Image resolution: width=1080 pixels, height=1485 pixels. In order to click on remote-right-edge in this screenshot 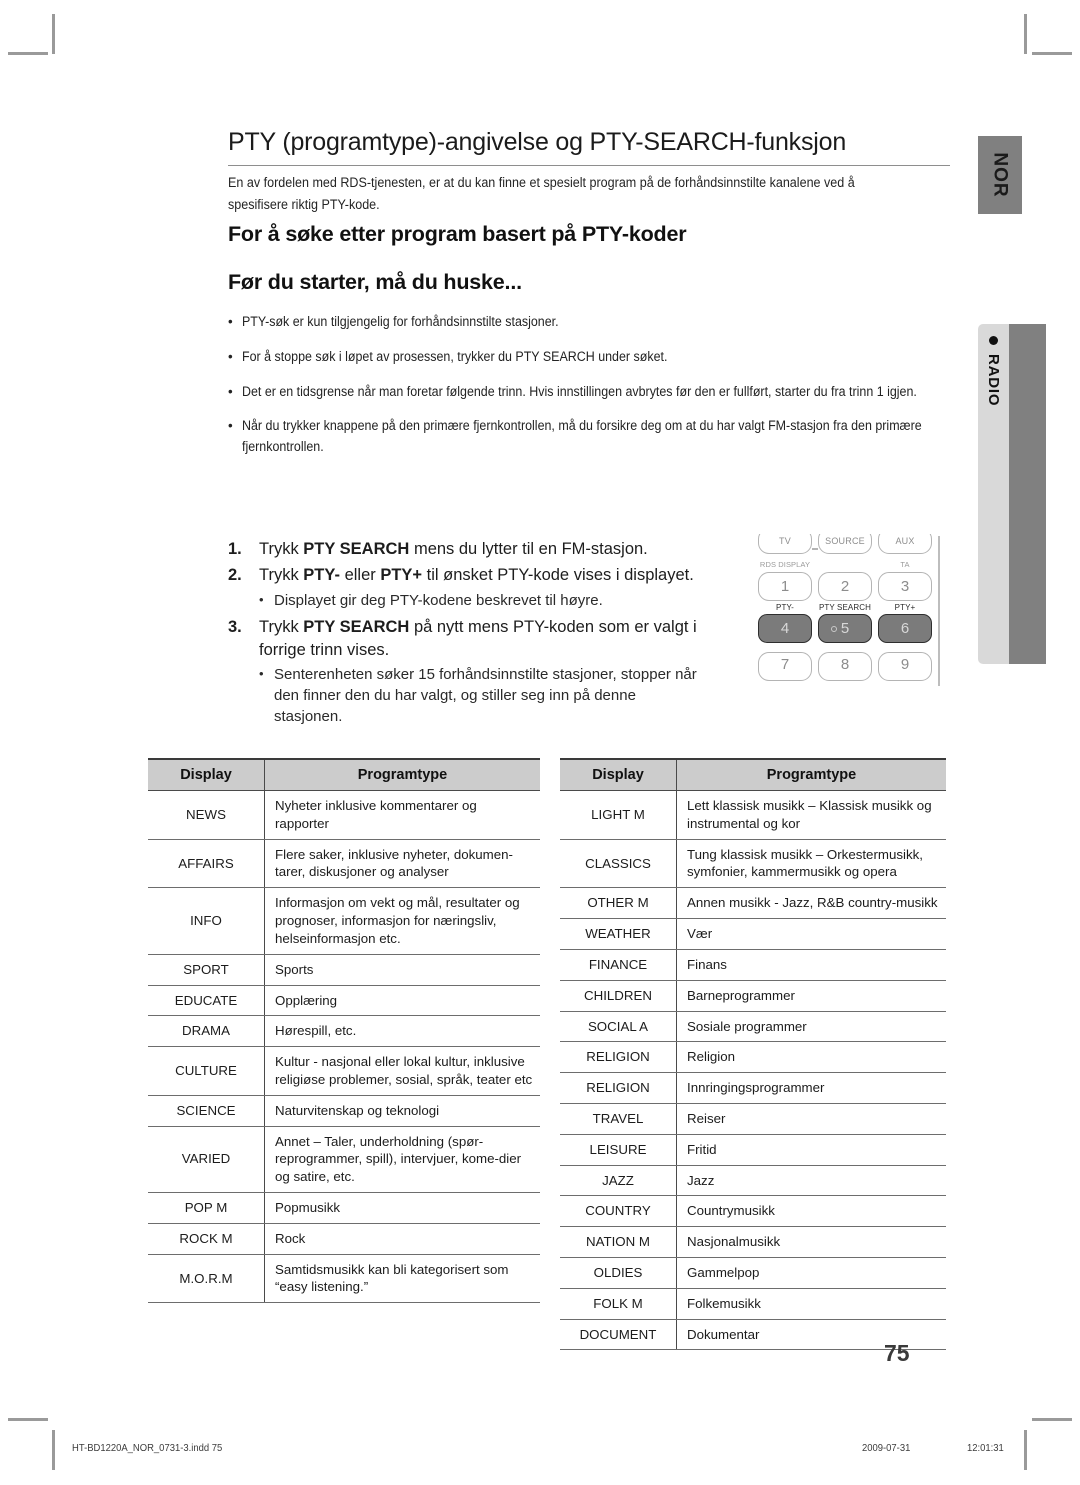, I will do `click(939, 611)`.